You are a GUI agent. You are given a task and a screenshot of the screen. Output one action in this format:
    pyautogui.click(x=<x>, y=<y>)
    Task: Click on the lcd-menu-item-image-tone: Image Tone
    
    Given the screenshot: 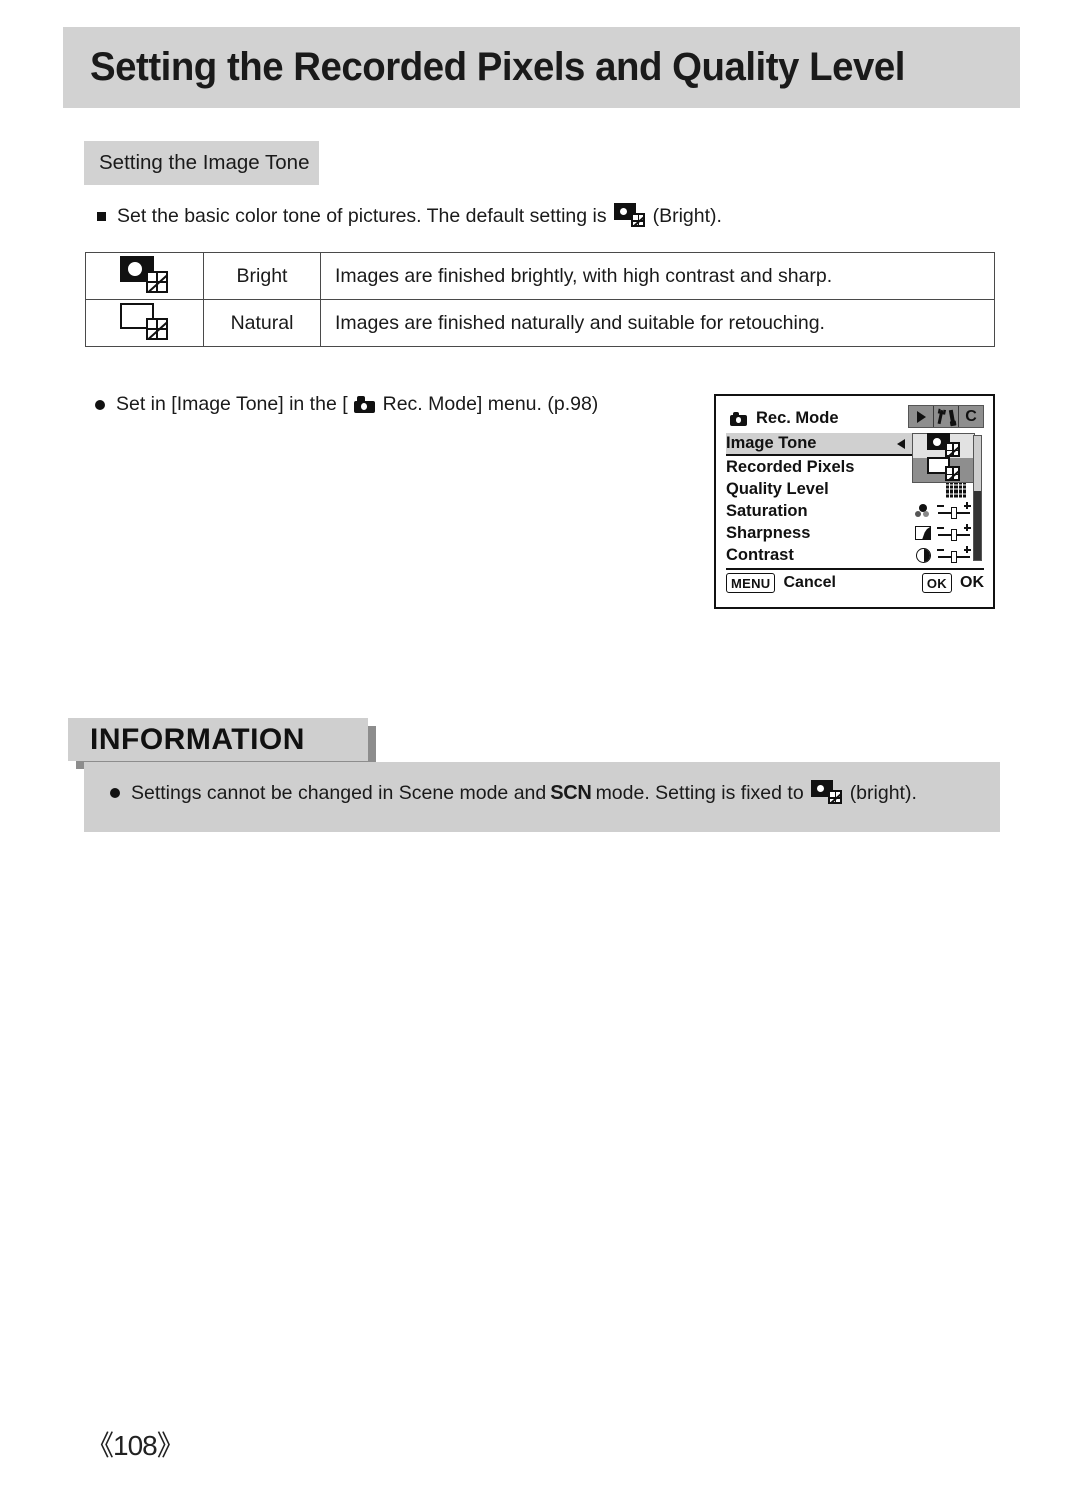 What is the action you would take?
    pyautogui.click(x=819, y=444)
    